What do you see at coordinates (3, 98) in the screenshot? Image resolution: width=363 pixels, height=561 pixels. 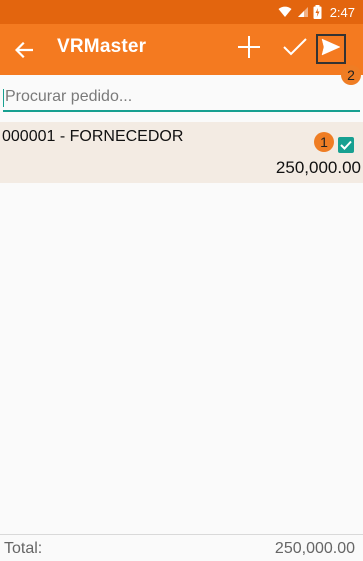 I see `text-cursor` at bounding box center [3, 98].